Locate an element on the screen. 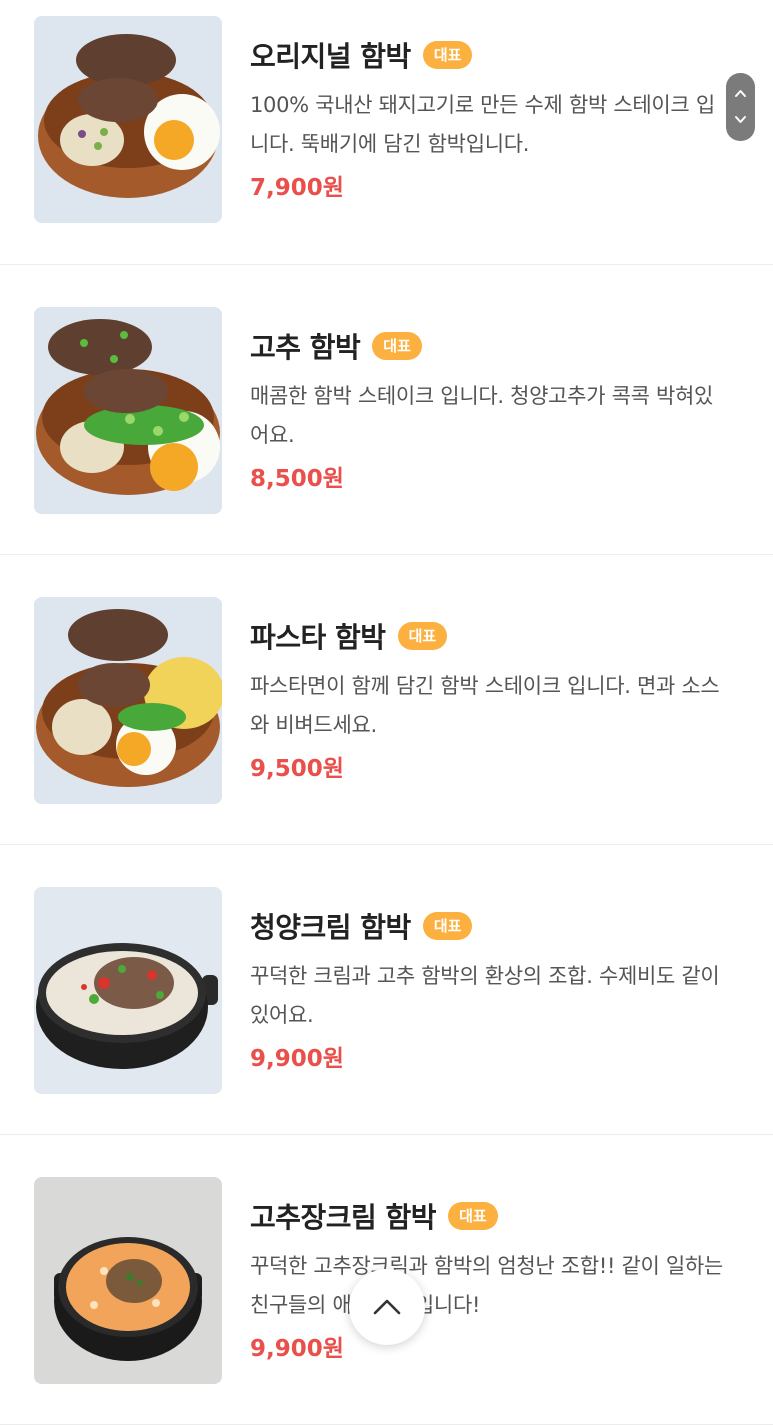 The width and height of the screenshot is (773, 1425). menu-item-description: 꾸덕한 크림과 고추 함박의 환상의 조합. 수제비도 같이 있어요. is located at coordinates (485, 995).